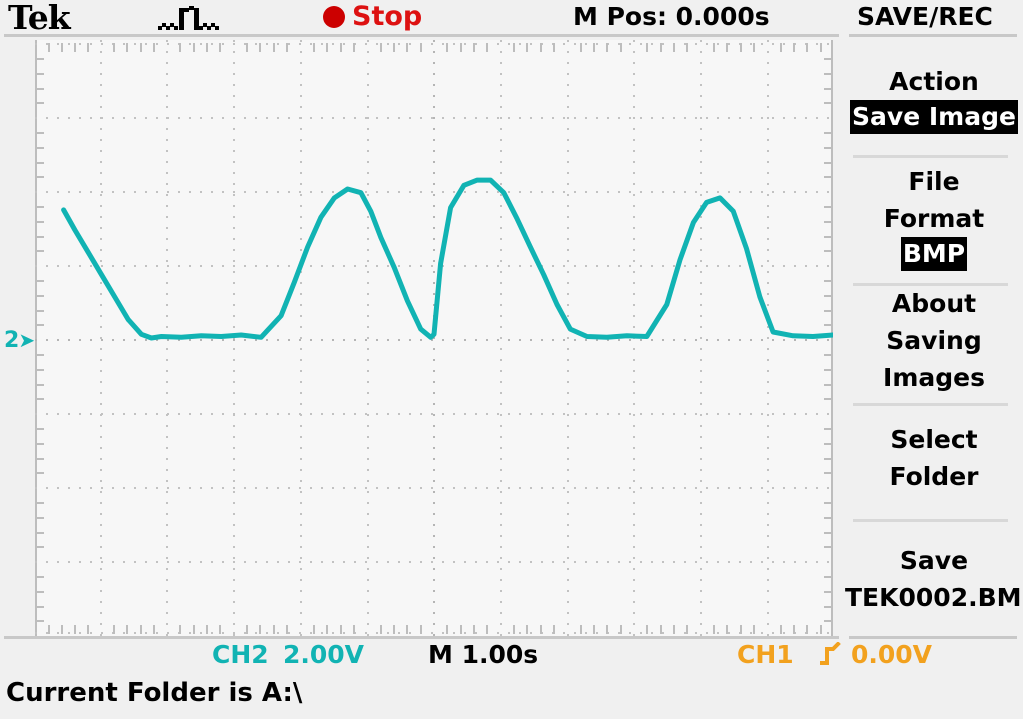 The height and width of the screenshot is (719, 1023). I want to click on ch2-volts-per-div: 2.00V, so click(323, 654).